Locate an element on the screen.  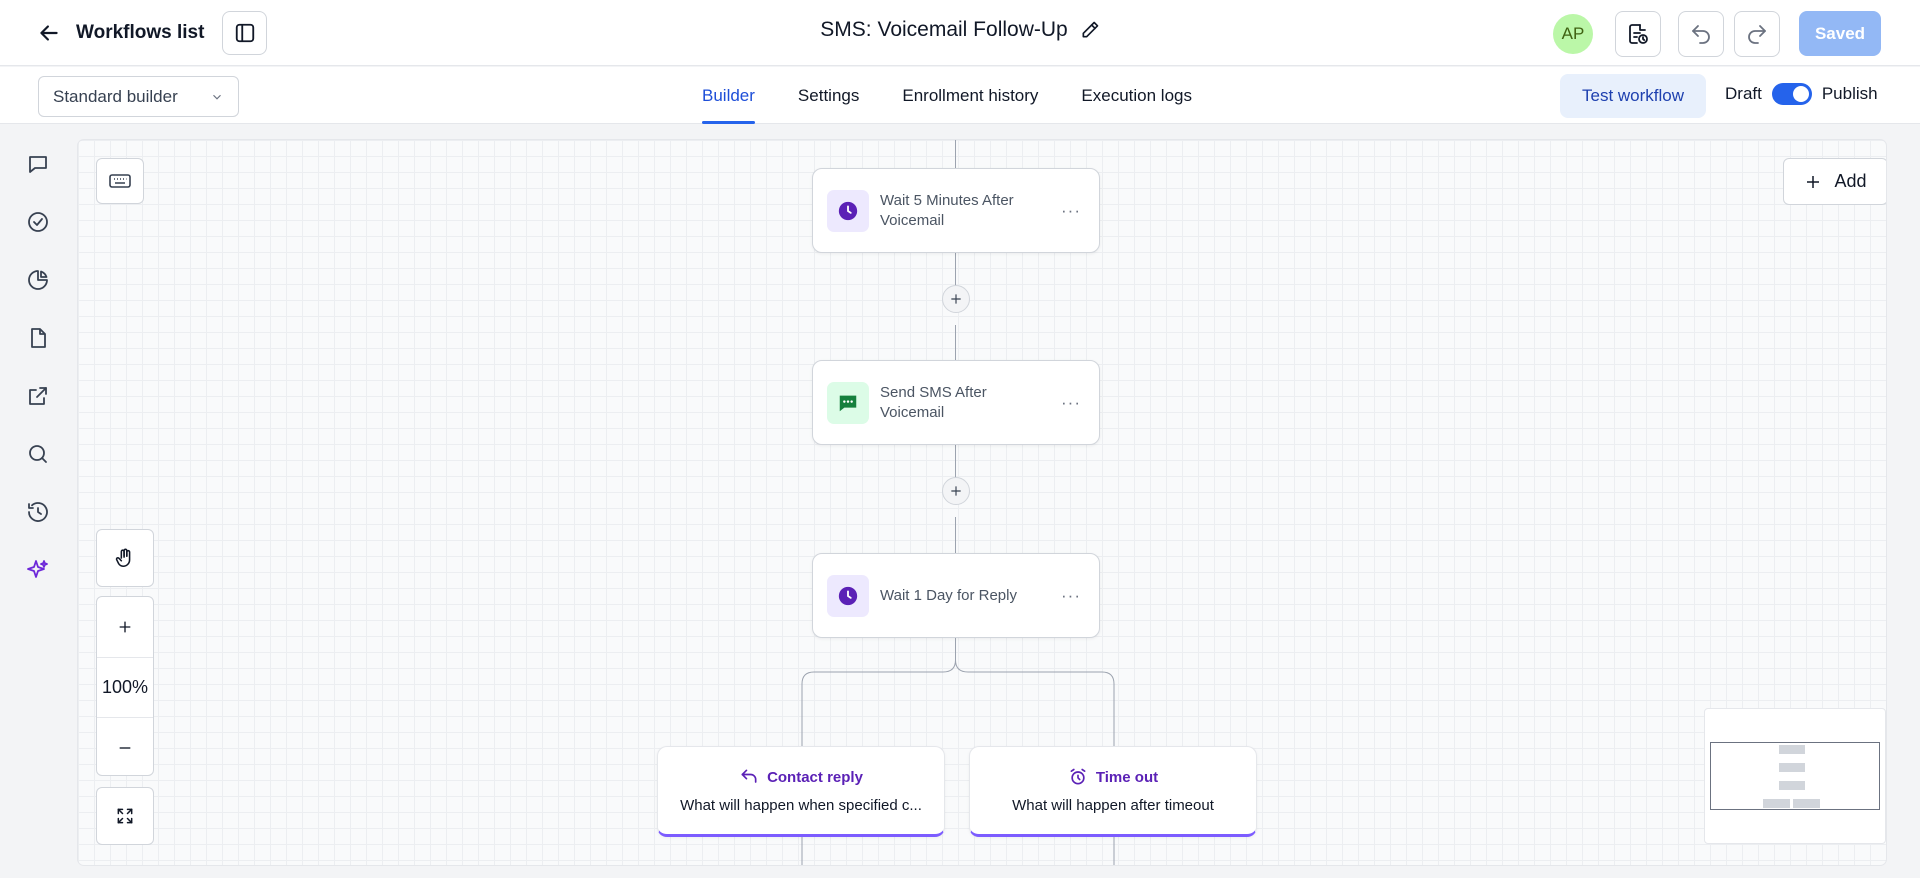
workflow-node-send-sms: Send SMS After Voicemail ··· is located at coordinates (956, 402).